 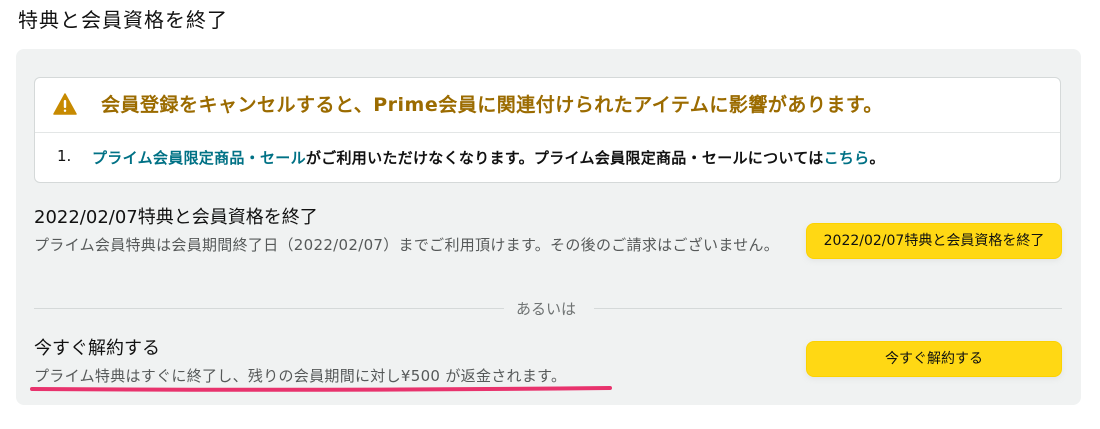 What do you see at coordinates (934, 241) in the screenshot?
I see `end-at-date-button: 2022/02/07特典と会員資格を終了` at bounding box center [934, 241].